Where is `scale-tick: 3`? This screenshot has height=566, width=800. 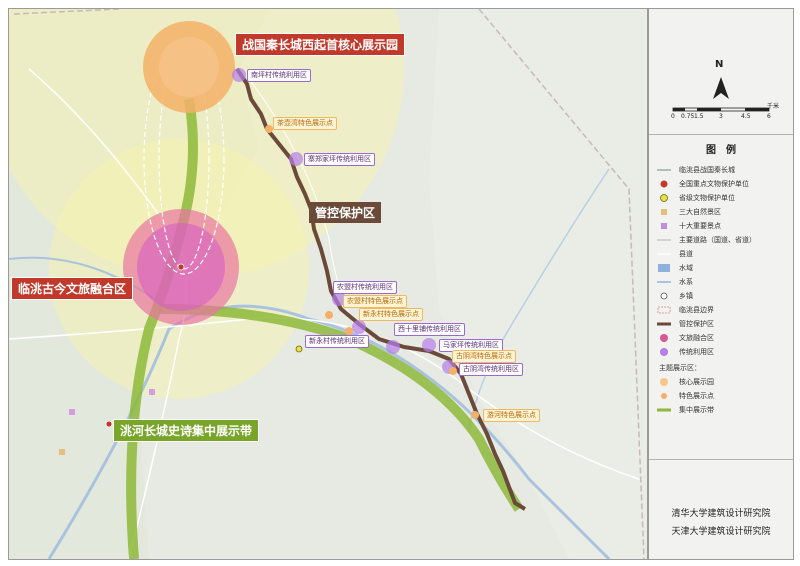 scale-tick: 3 is located at coordinates (721, 116).